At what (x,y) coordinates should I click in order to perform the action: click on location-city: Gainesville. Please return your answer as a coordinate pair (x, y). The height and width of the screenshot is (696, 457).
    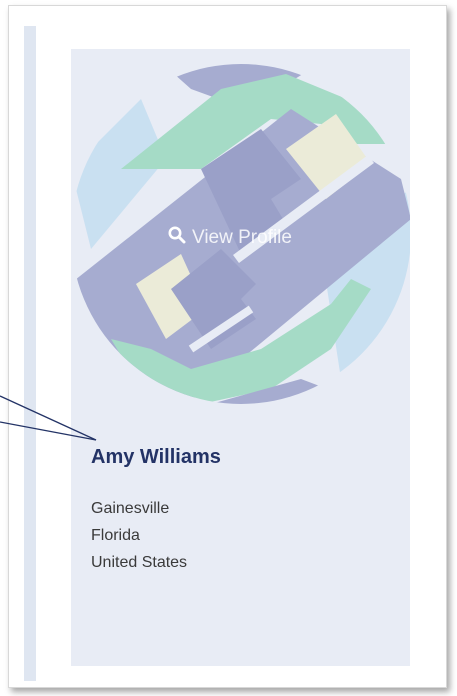
    Looking at the image, I should click on (130, 508).